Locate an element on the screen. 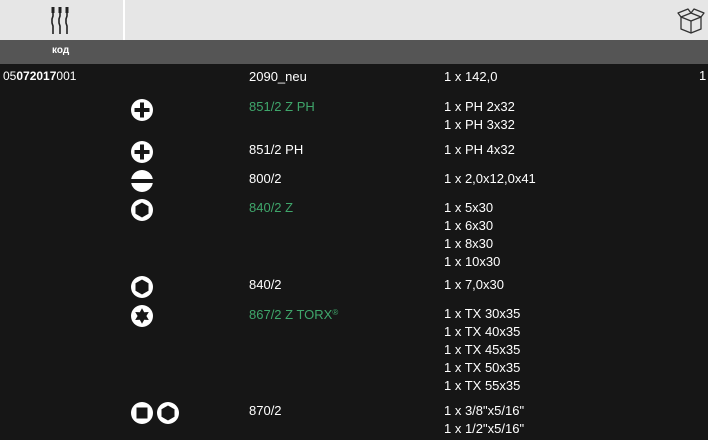 This screenshot has height=440, width=708. slotted-icon is located at coordinates (142, 181).